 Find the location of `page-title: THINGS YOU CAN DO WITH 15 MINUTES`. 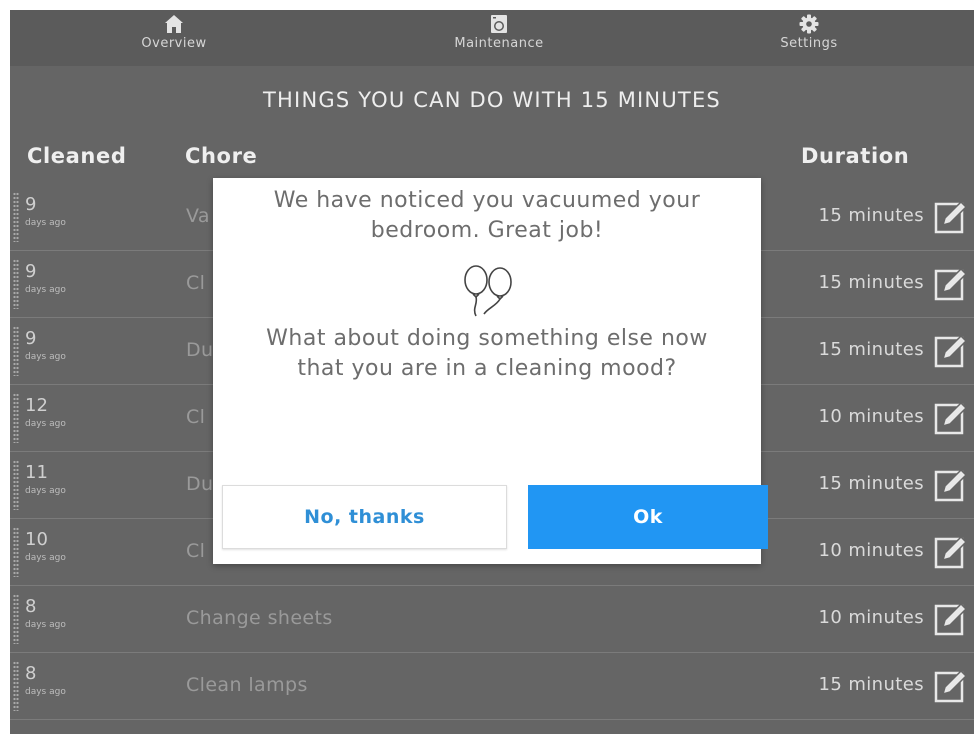

page-title: THINGS YOU CAN DO WITH 15 MINUTES is located at coordinates (492, 100).